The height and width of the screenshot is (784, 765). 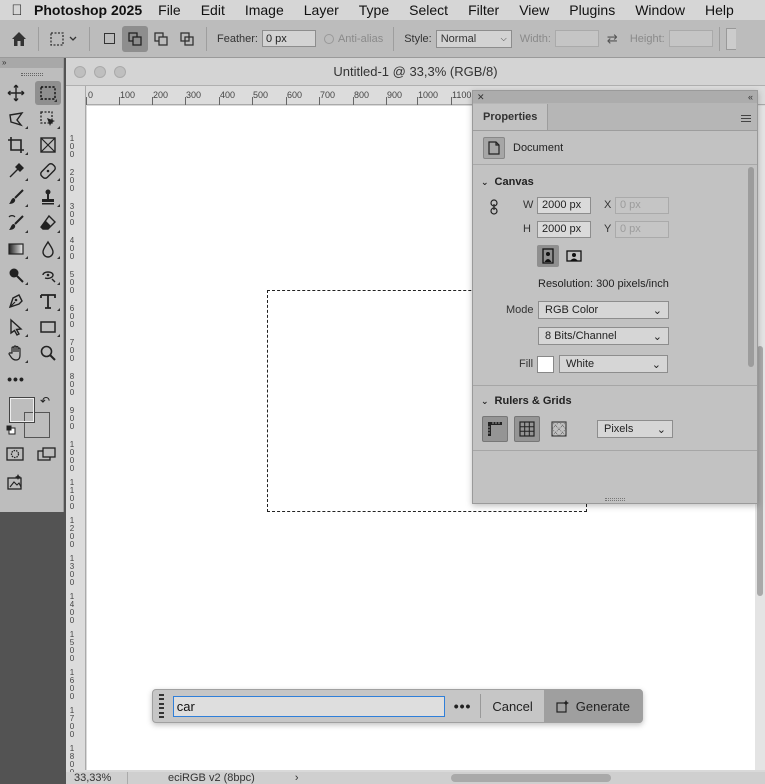 I want to click on menu-edit: Edit, so click(x=213, y=10).